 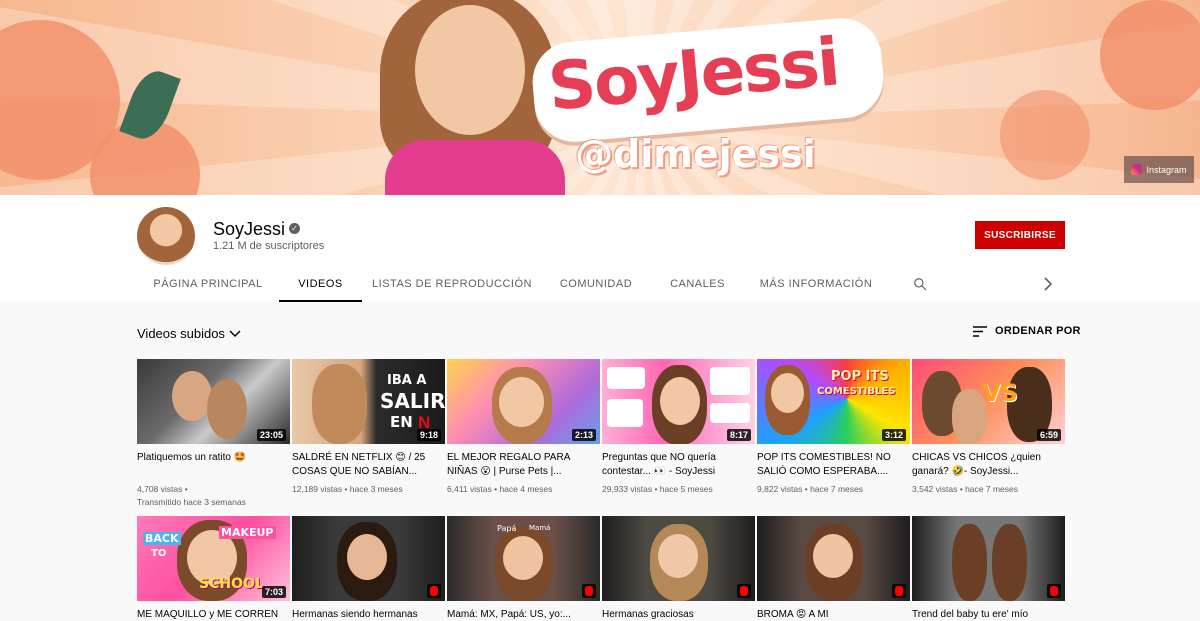 What do you see at coordinates (369, 614) in the screenshot?
I see `video-title: Hermanas siendo hermanas` at bounding box center [369, 614].